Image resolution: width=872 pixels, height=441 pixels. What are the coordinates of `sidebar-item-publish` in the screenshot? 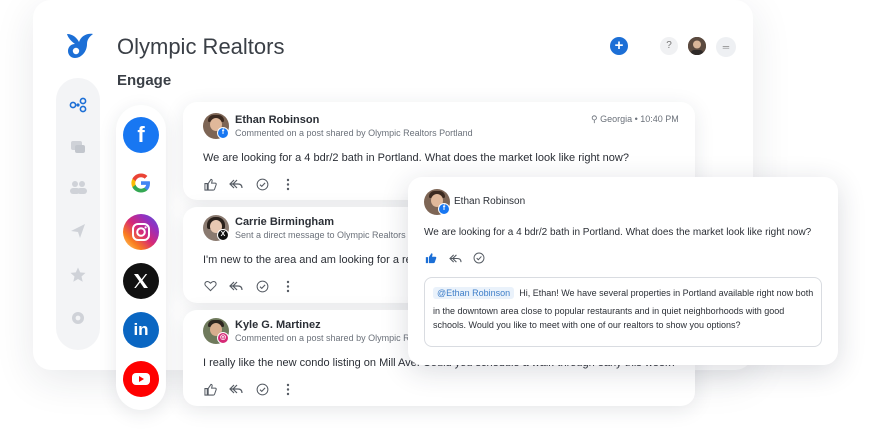 It's located at (78, 232).